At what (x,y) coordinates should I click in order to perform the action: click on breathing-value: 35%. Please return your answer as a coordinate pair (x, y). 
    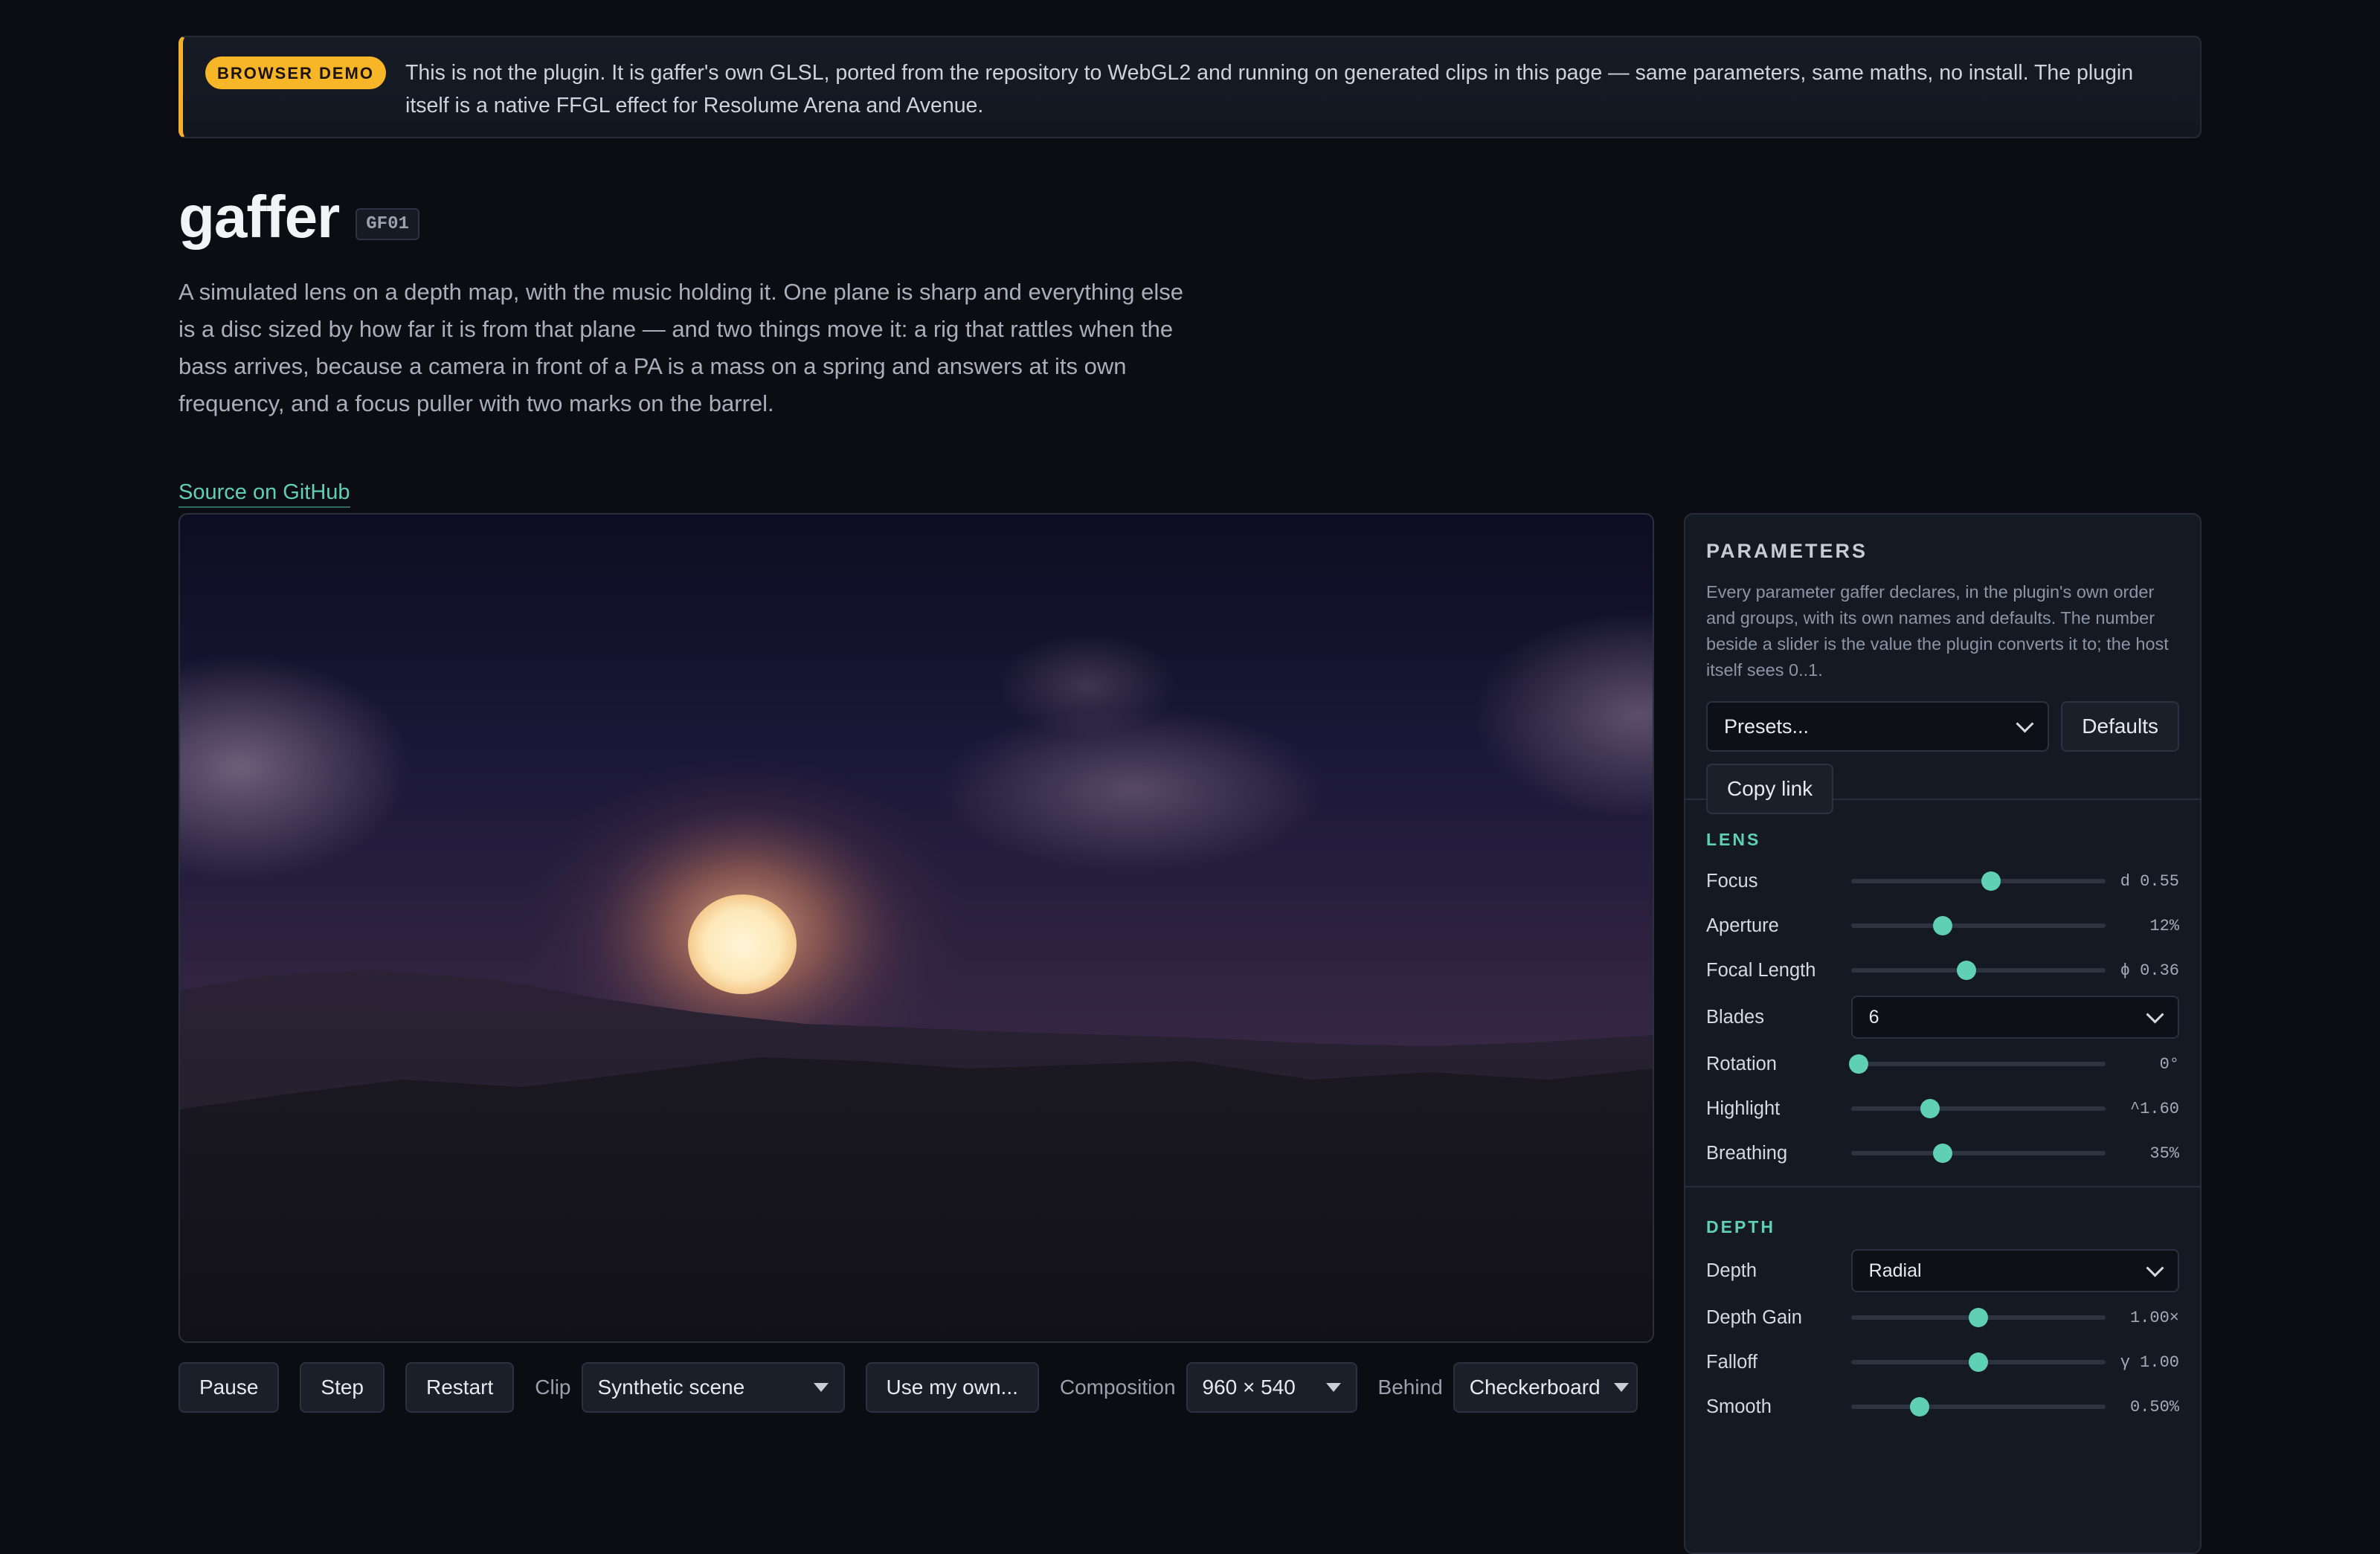
    Looking at the image, I should click on (2164, 1153).